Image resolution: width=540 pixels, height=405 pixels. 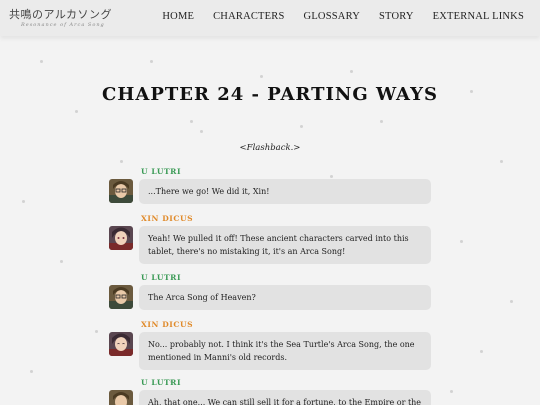 I want to click on chapter-title: CHAPTER 24 - PARTING WAYS, so click(x=270, y=94).